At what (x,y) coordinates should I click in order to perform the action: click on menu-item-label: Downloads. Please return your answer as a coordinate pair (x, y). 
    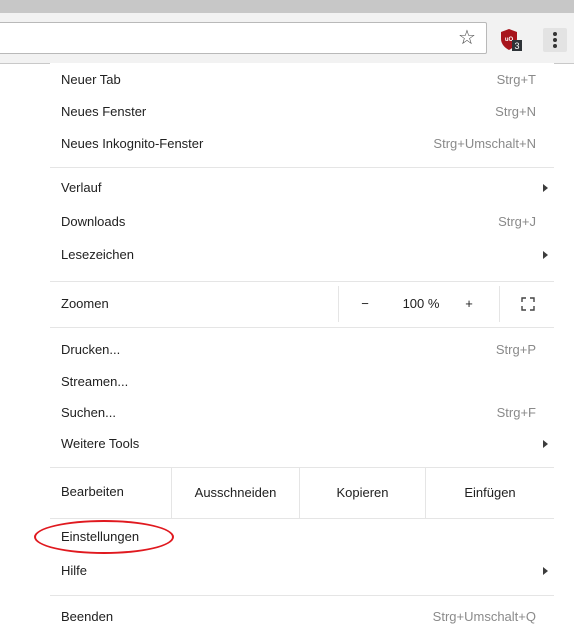
    Looking at the image, I should click on (93, 221).